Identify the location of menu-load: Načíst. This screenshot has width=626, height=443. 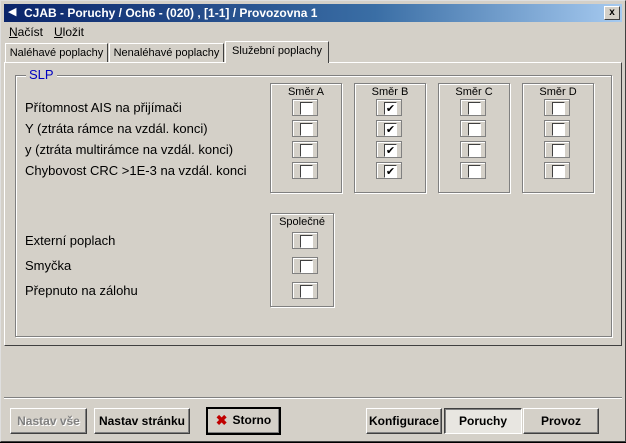
(26, 32).